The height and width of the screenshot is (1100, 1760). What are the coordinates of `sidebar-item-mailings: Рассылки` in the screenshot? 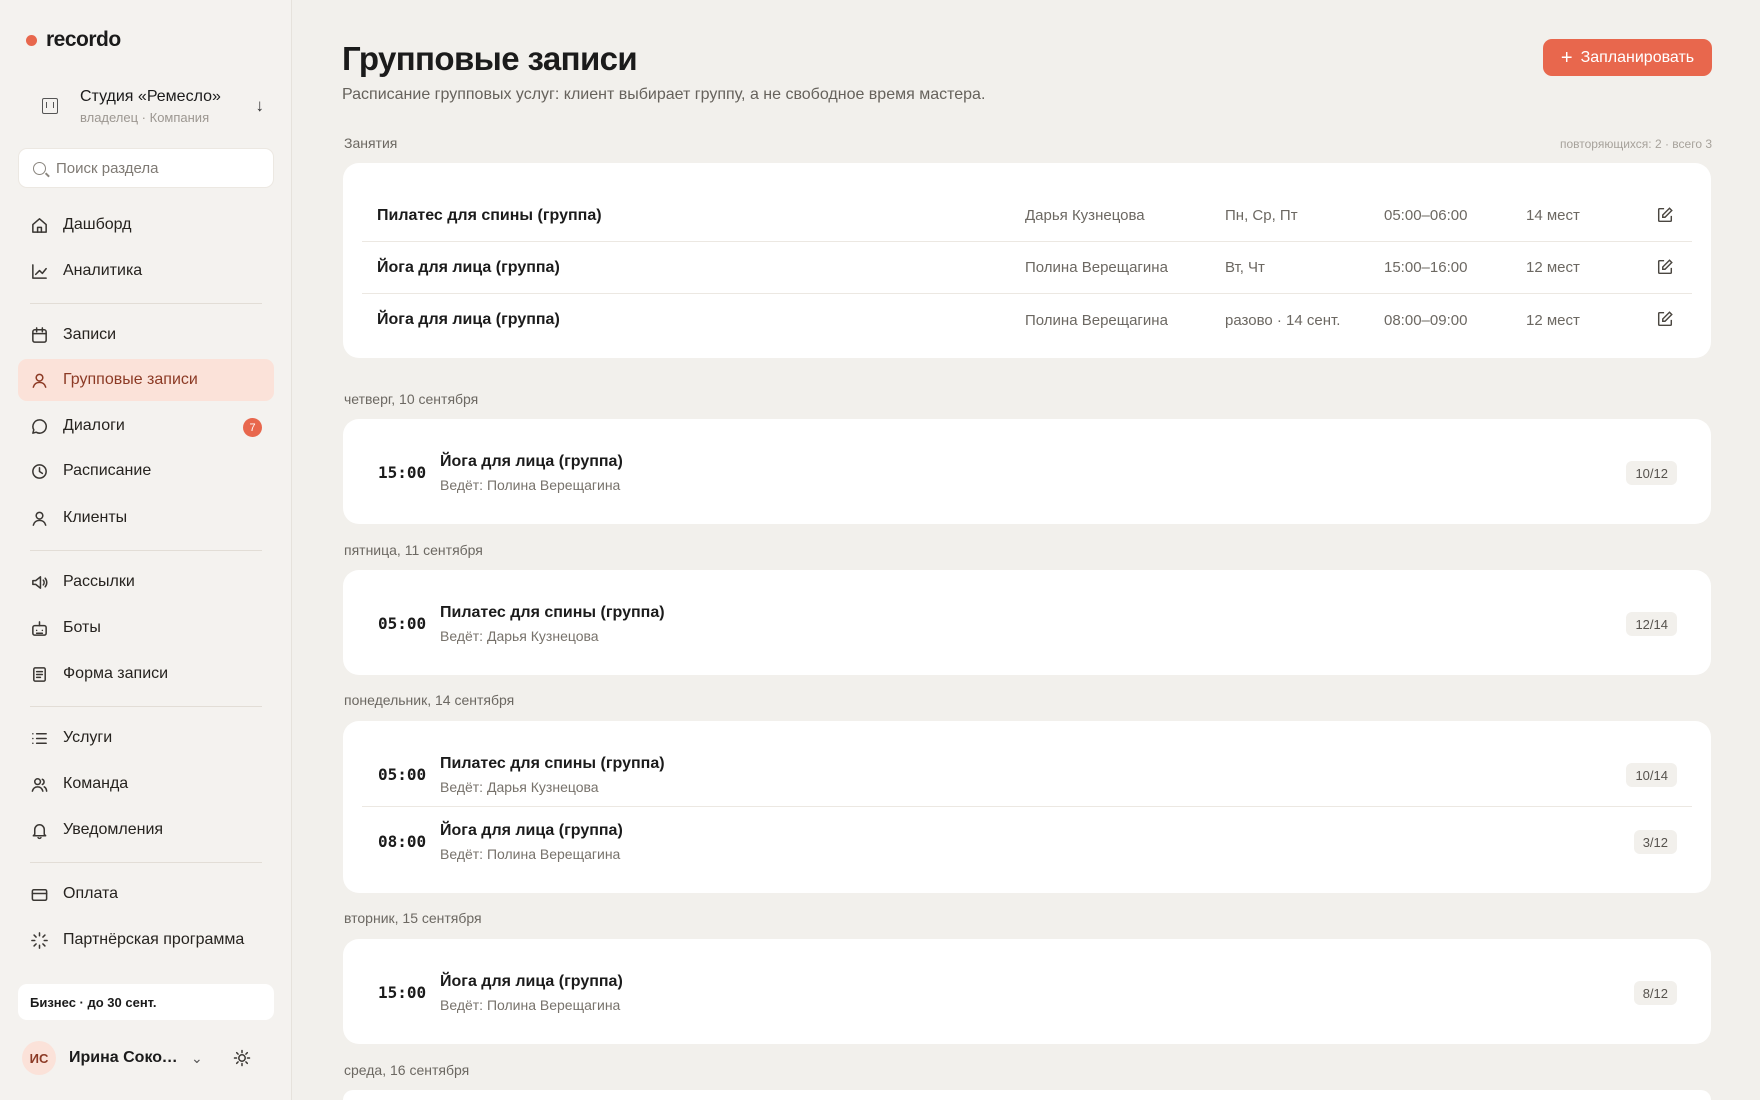 It's located at (146, 582).